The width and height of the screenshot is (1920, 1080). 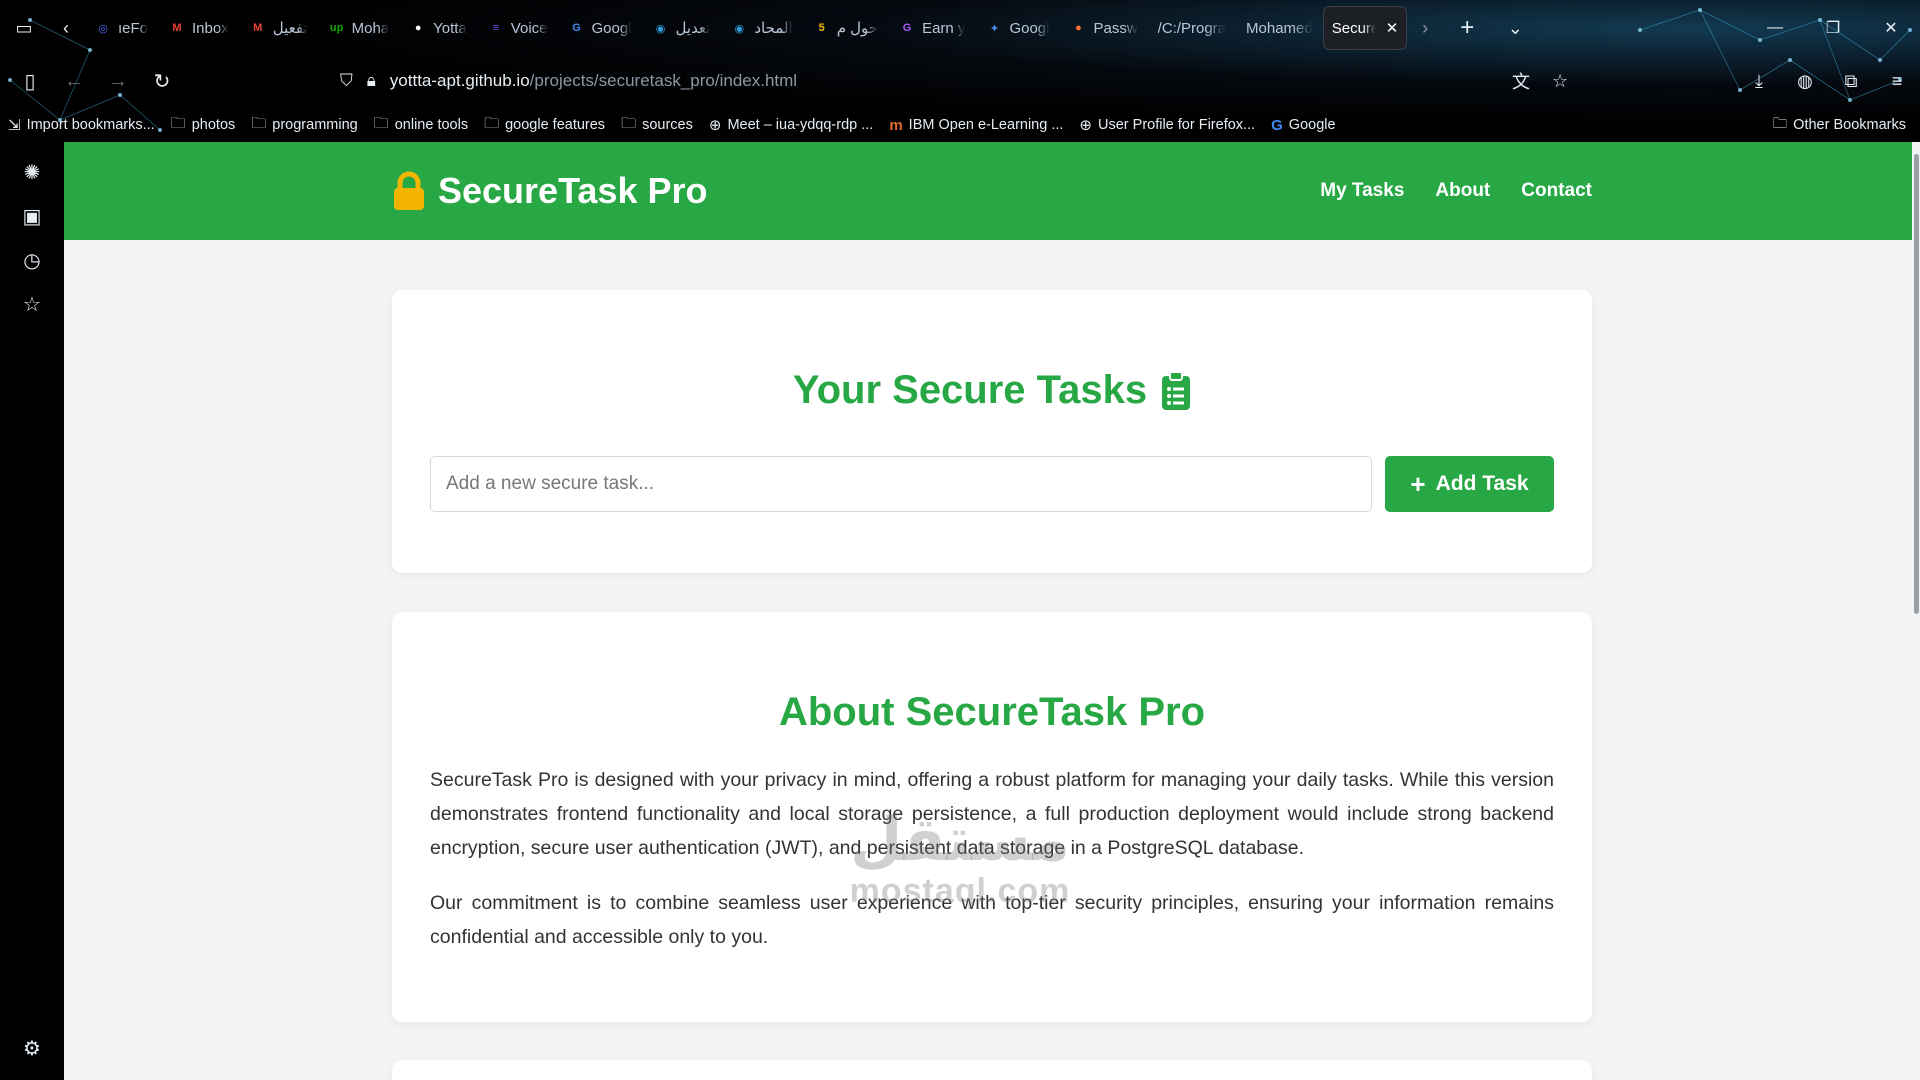 I want to click on bookmark-star-icon: ☆, so click(x=1560, y=81).